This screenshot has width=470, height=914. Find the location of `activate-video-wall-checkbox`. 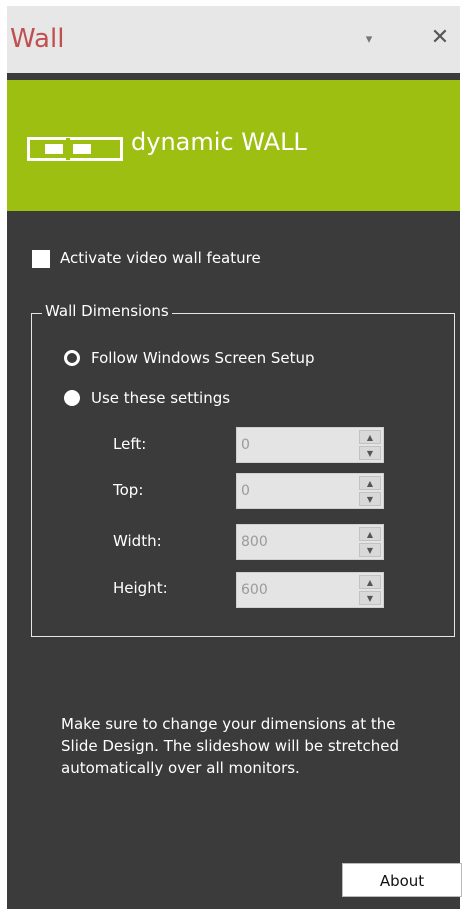

activate-video-wall-checkbox is located at coordinates (41, 259).